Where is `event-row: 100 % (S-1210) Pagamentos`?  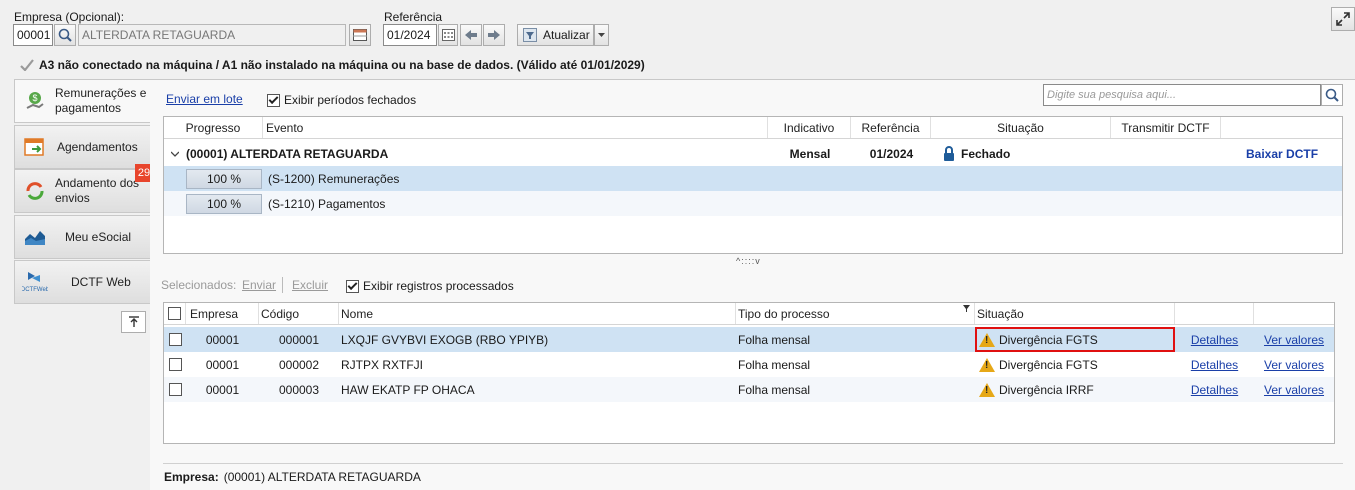 event-row: 100 % (S-1210) Pagamentos is located at coordinates (753, 203).